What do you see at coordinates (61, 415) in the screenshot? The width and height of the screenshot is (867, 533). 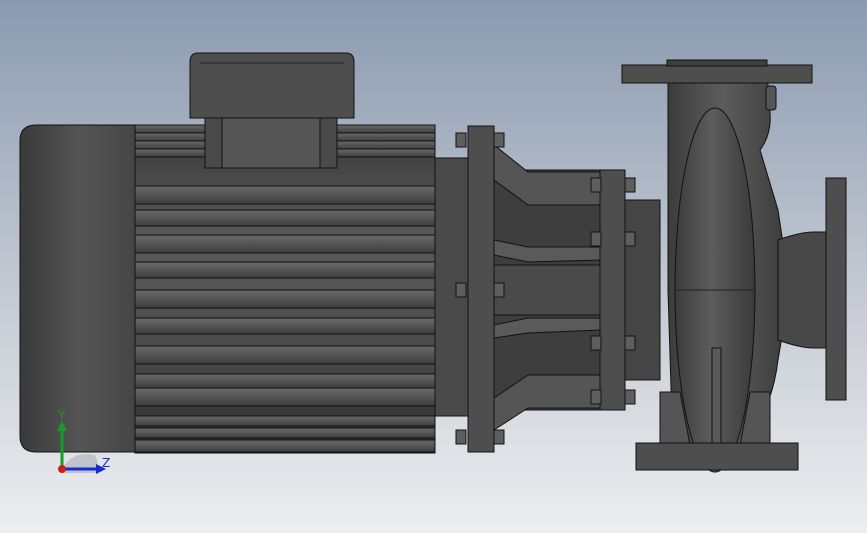 I see `y-axis-label: Y` at bounding box center [61, 415].